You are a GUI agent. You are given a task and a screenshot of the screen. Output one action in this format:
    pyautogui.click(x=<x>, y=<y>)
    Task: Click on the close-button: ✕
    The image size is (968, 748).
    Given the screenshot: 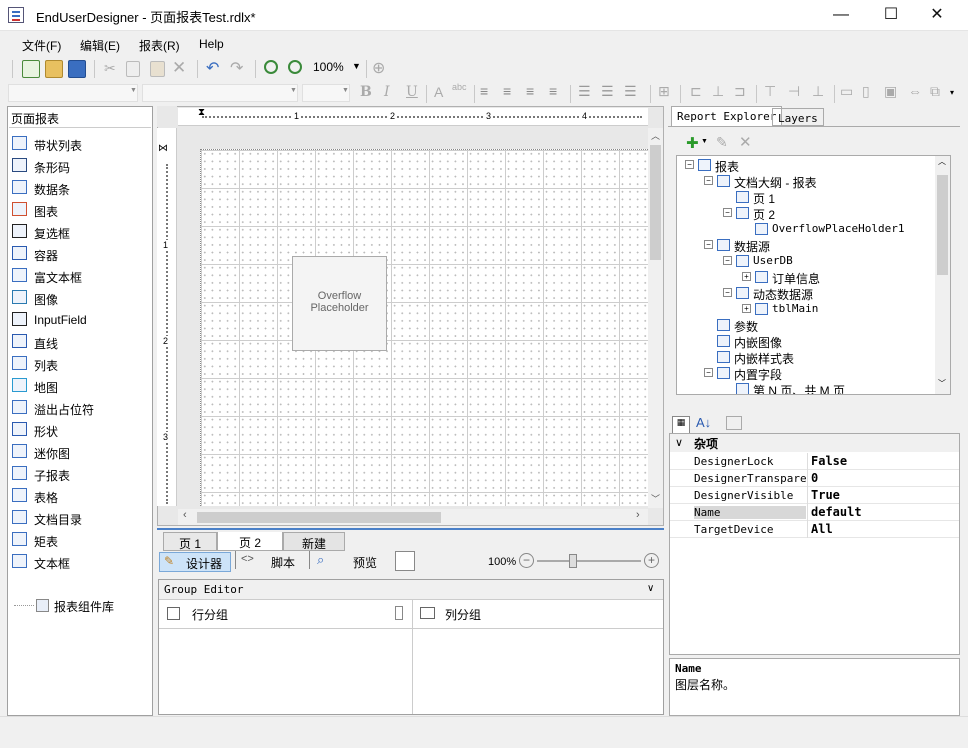 What is the action you would take?
    pyautogui.click(x=937, y=15)
    